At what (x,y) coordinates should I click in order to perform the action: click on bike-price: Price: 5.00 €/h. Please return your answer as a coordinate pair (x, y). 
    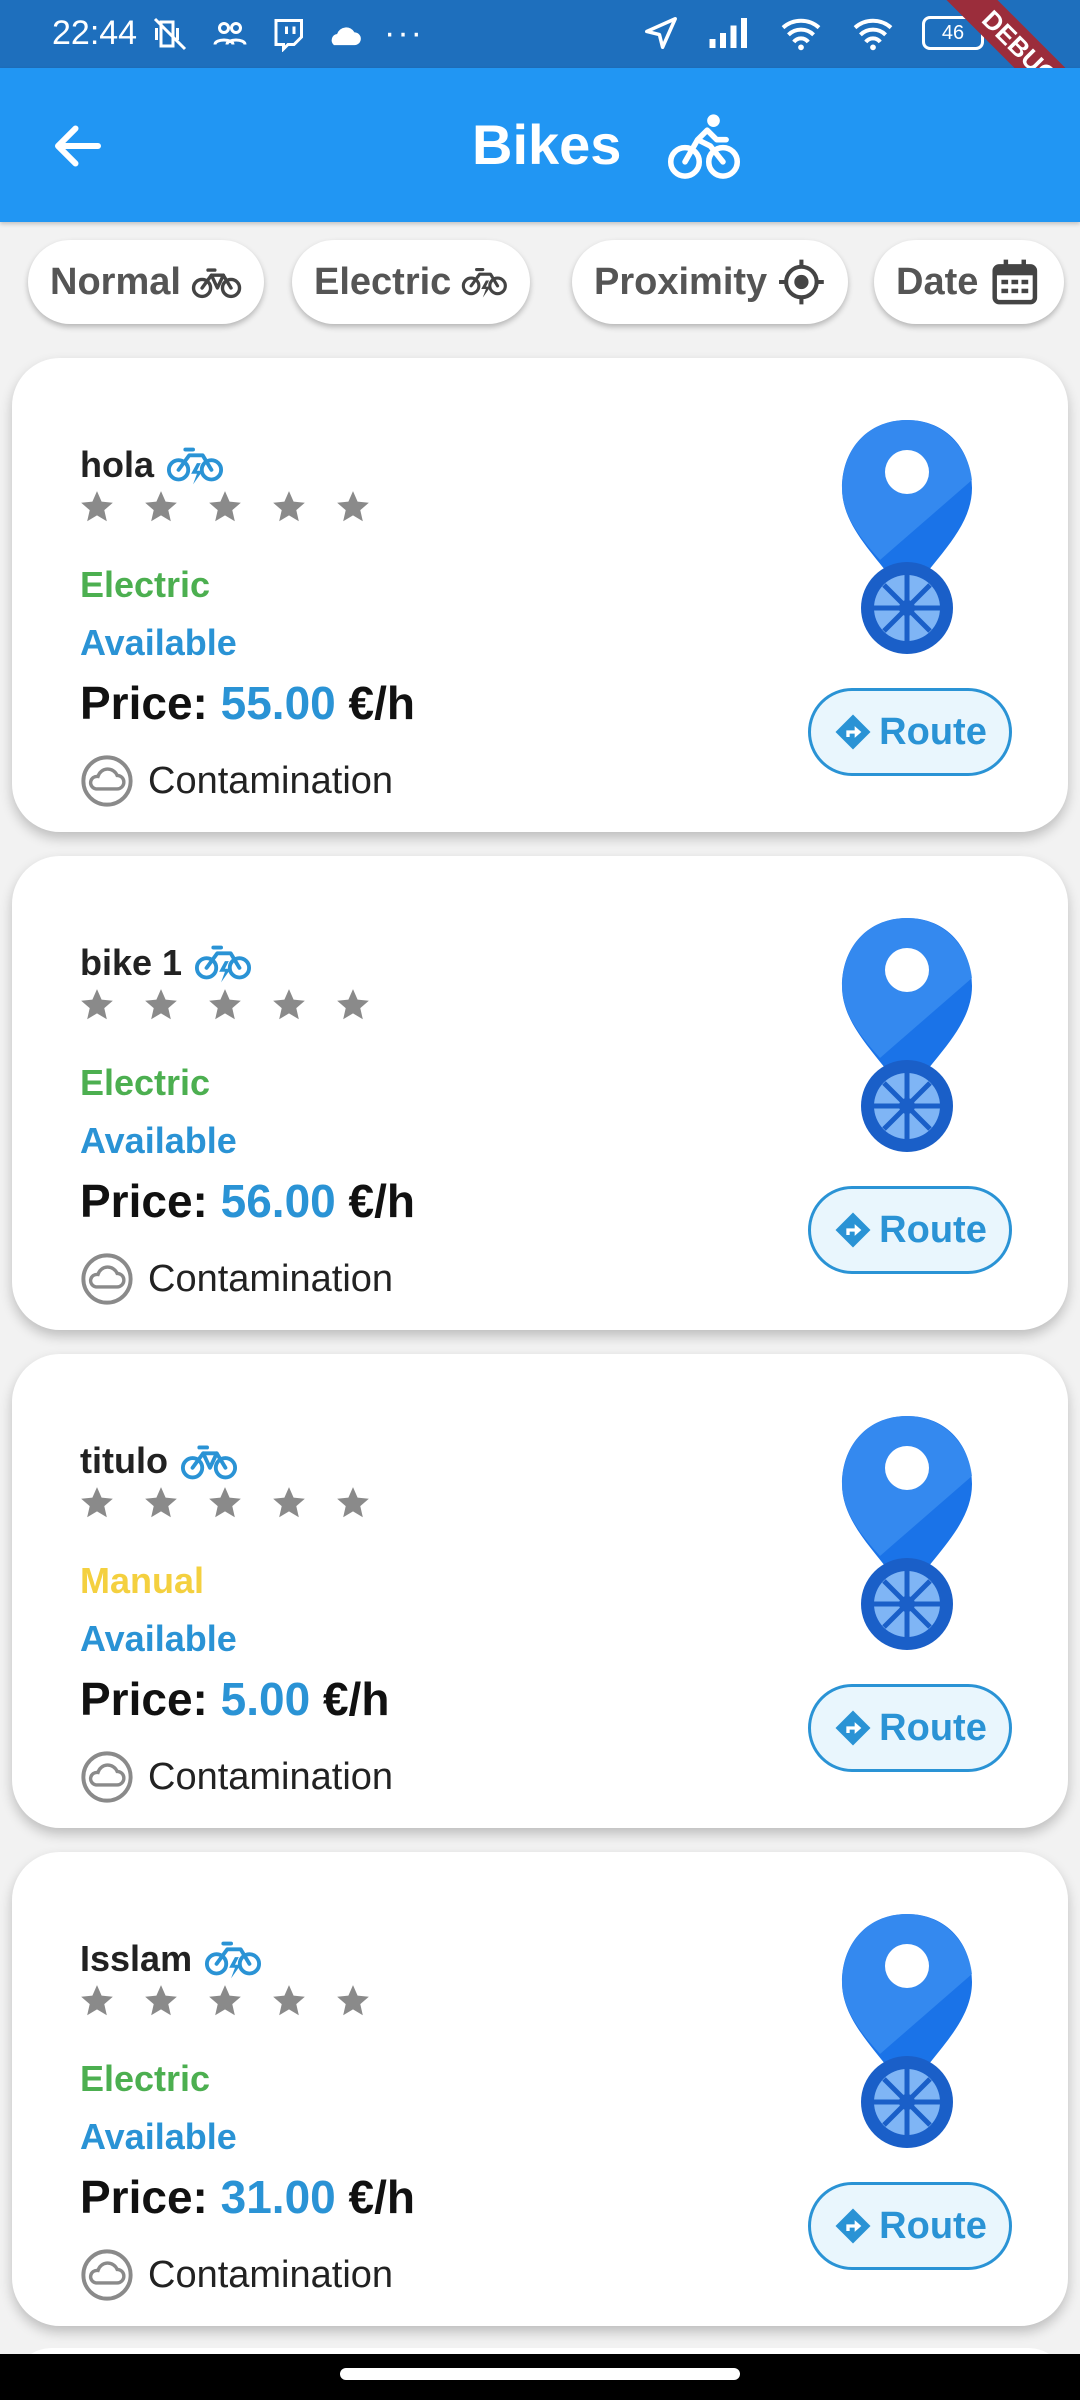
    Looking at the image, I should click on (234, 1699).